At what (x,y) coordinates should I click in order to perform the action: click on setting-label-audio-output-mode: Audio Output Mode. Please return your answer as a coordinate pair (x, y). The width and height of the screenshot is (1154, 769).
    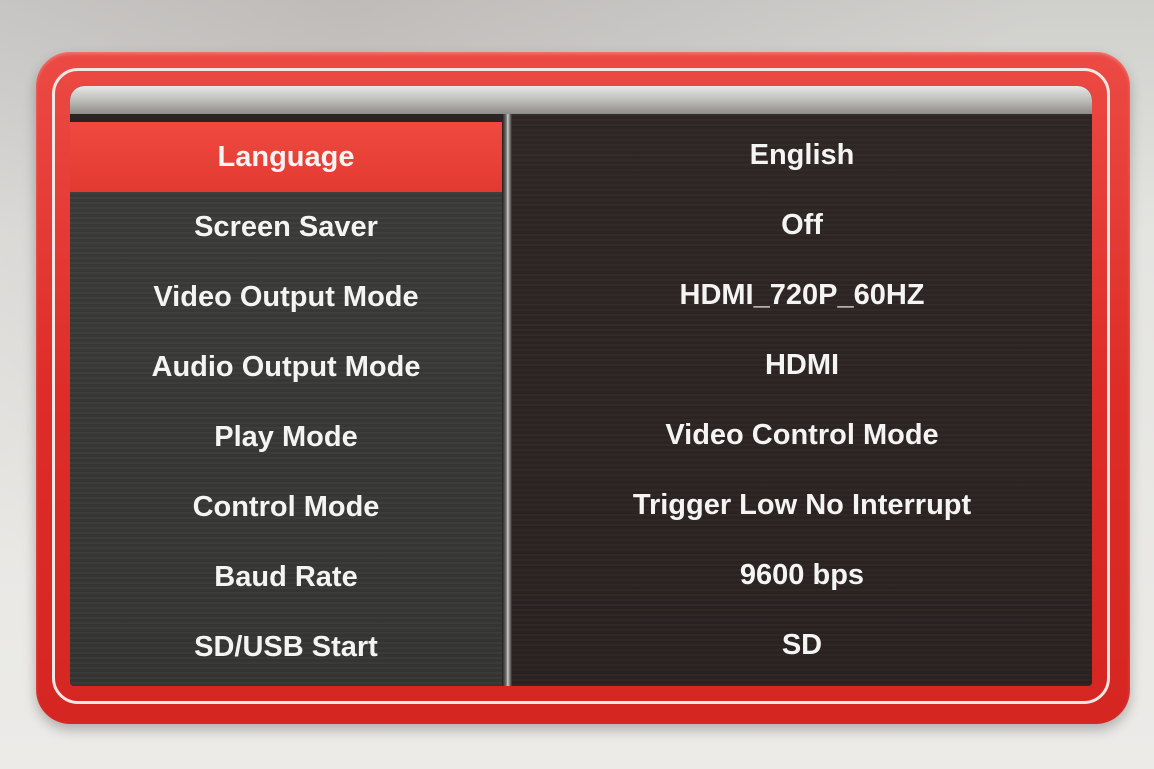
    Looking at the image, I should click on (286, 367).